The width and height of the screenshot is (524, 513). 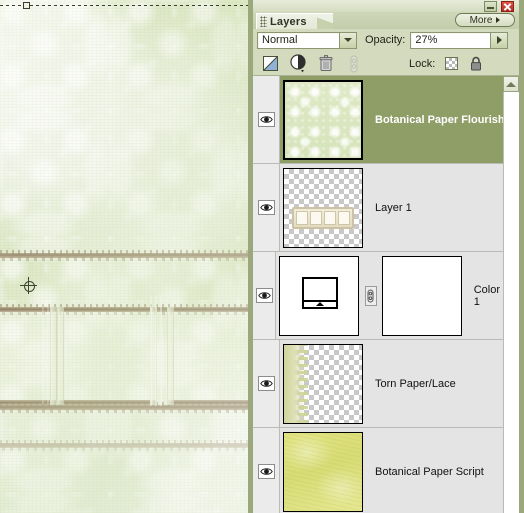 I want to click on drag-grip-icon, so click(x=263, y=21).